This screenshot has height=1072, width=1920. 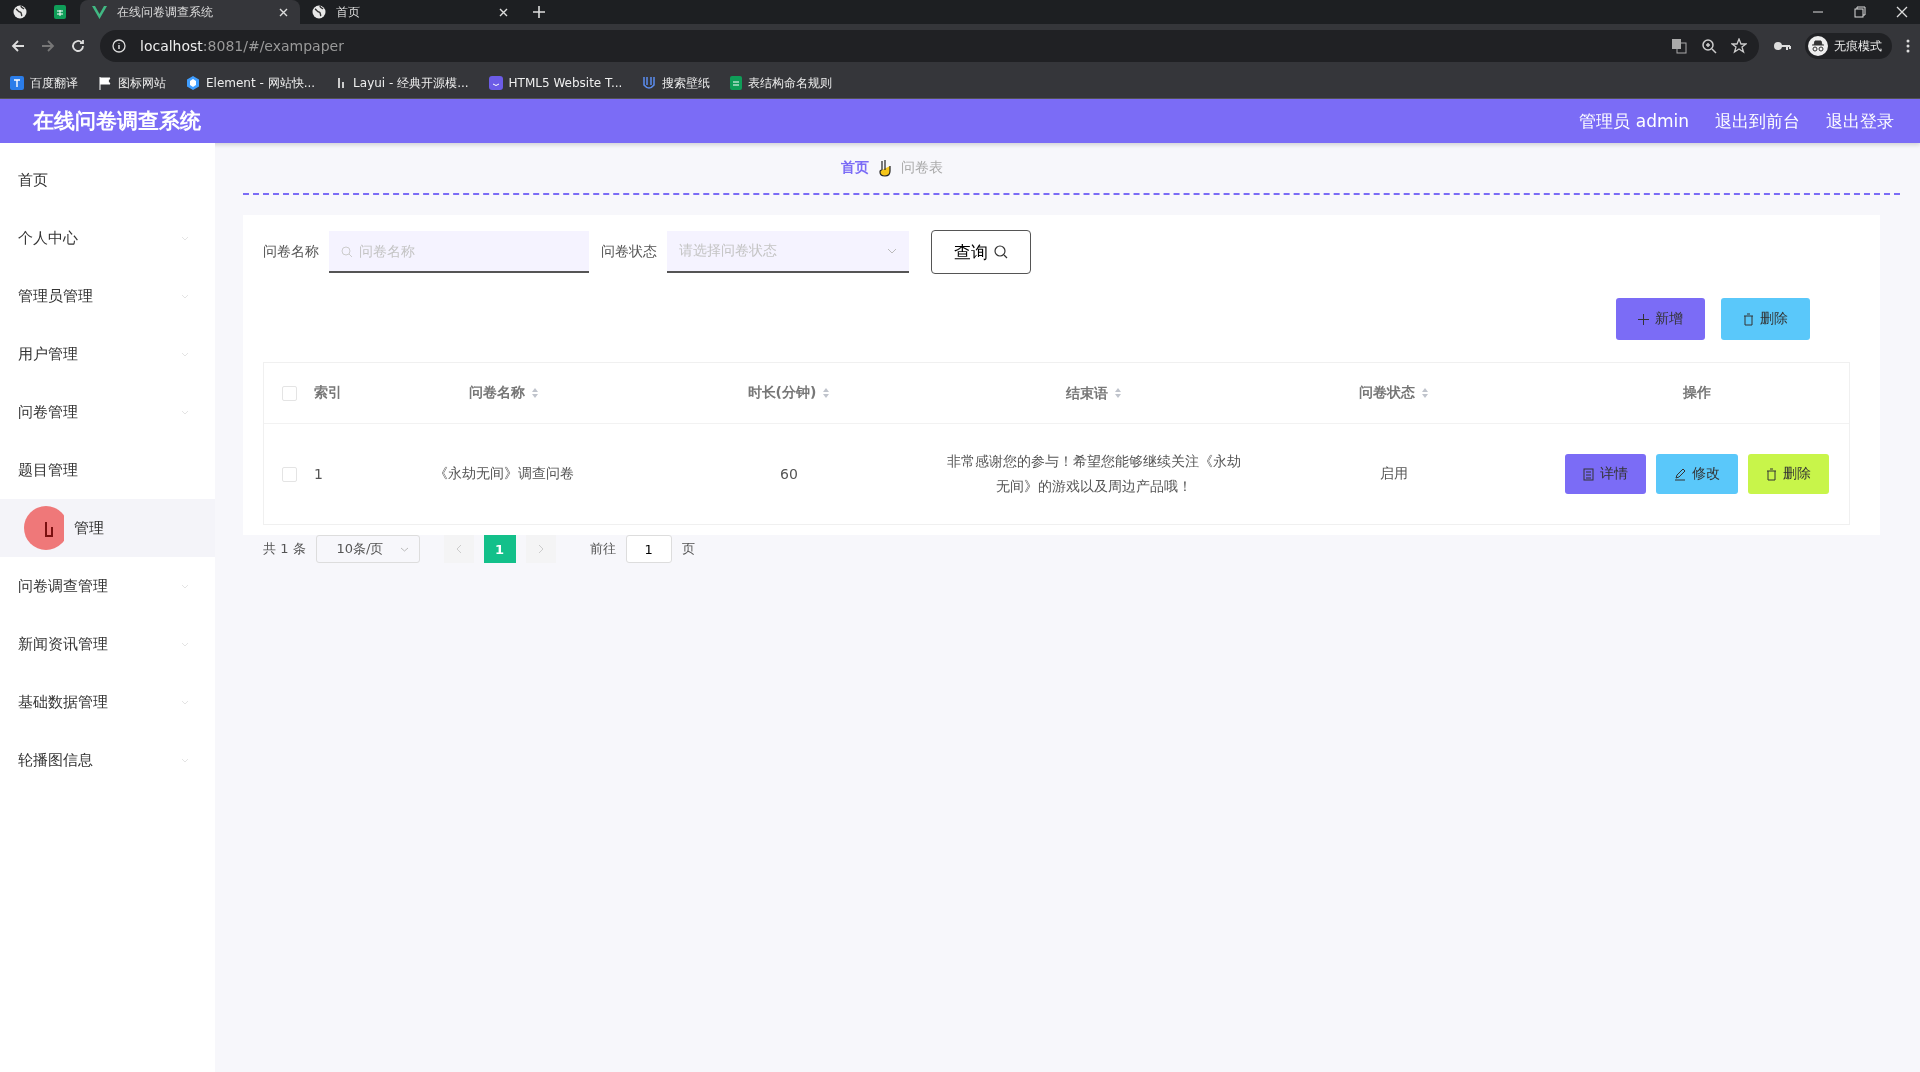 I want to click on breadcrumb-item: 问卷表, so click(x=921, y=168).